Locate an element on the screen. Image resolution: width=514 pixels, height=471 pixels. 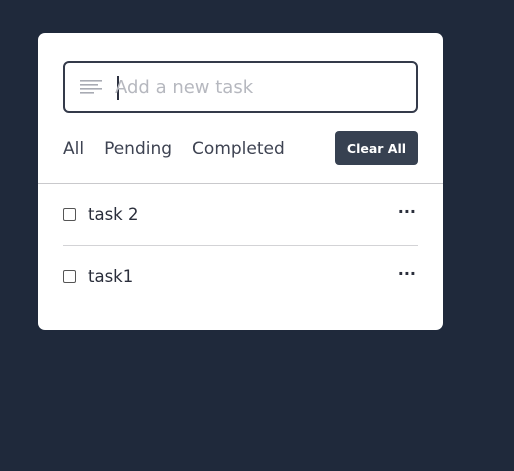
filter-bar: All Pending Completed is located at coordinates (184, 149).